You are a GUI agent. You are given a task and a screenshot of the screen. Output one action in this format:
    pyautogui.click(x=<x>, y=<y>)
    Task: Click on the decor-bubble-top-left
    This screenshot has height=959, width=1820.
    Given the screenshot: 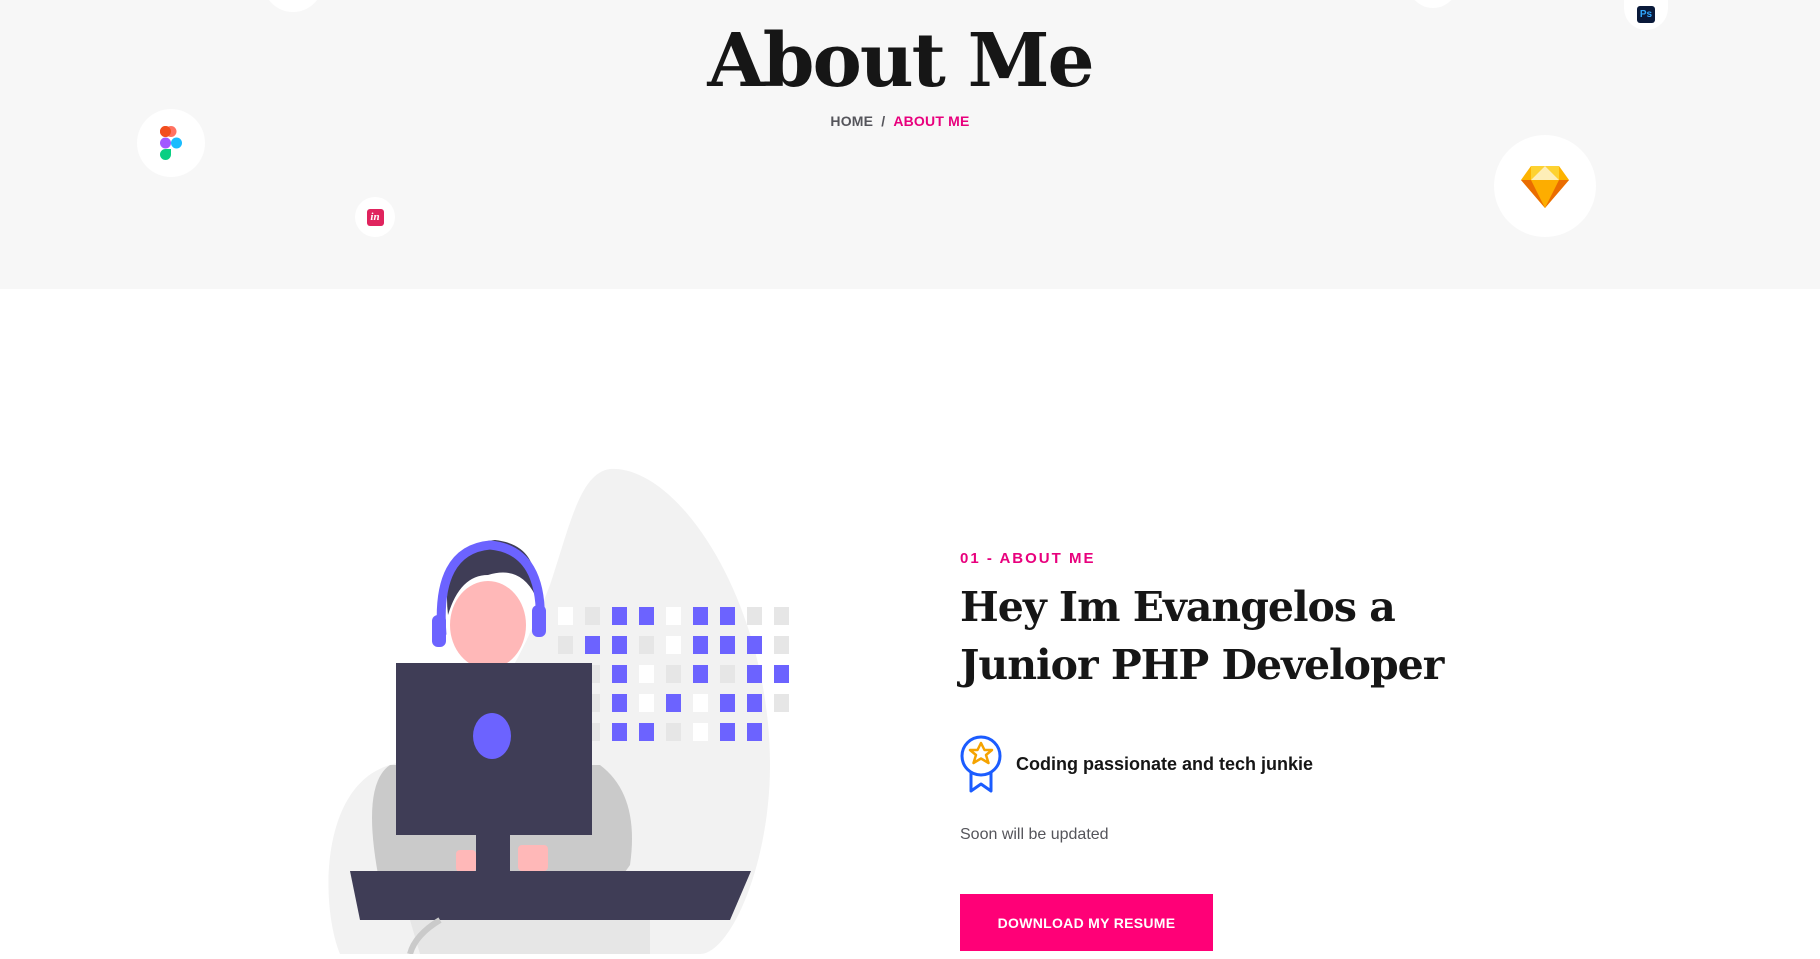 What is the action you would take?
    pyautogui.click(x=293, y=6)
    